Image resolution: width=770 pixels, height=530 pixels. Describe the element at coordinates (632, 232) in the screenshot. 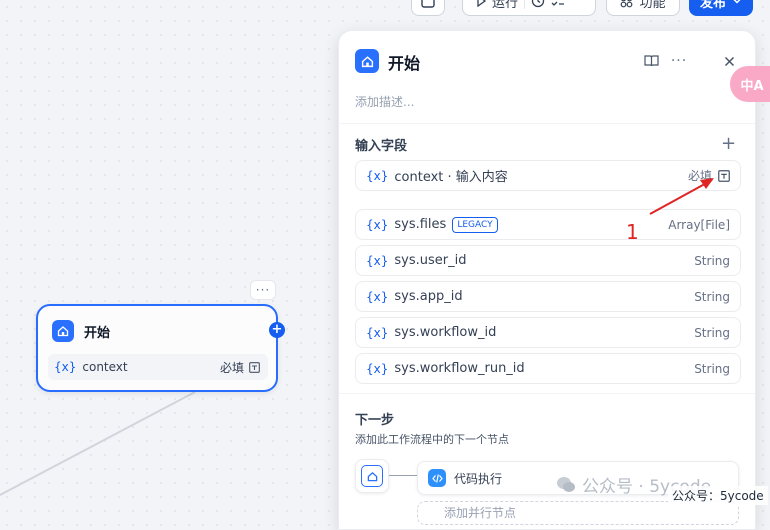

I see `annotation-label: 1` at that location.